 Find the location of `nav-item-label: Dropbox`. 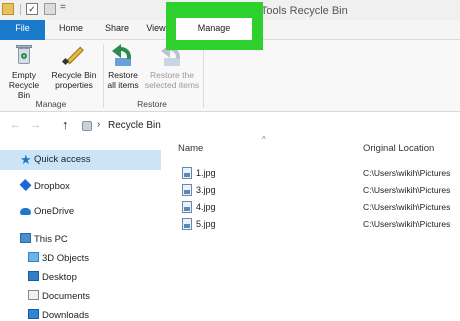

nav-item-label: Dropbox is located at coordinates (52, 186).